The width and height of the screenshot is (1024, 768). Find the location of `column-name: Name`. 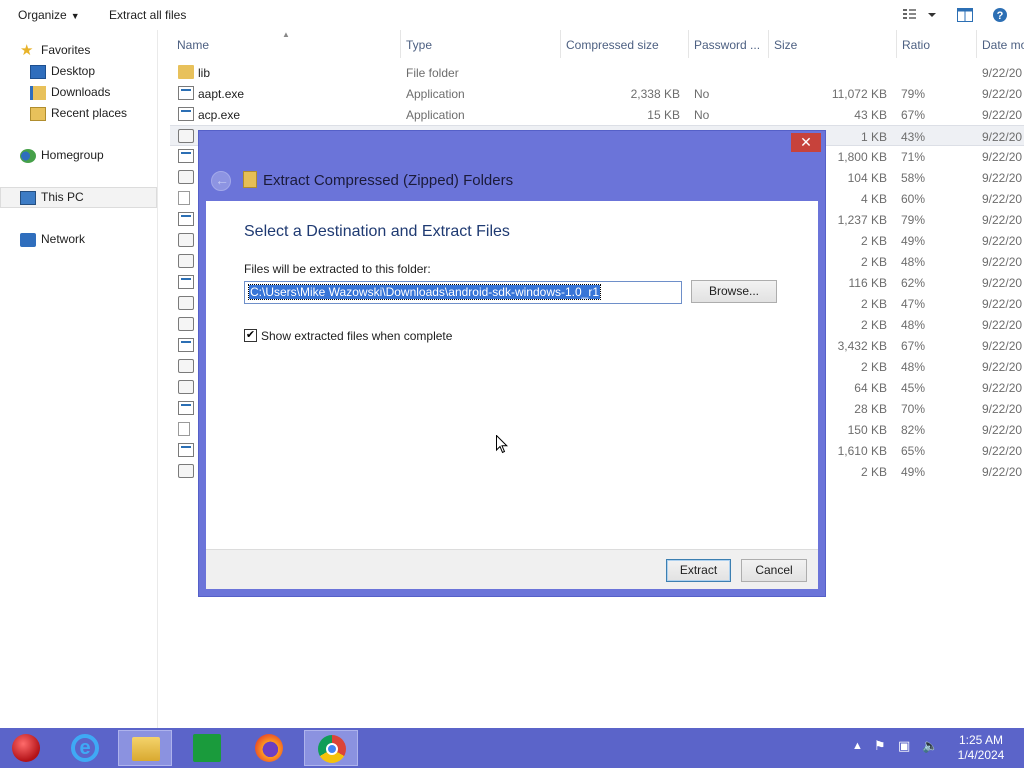

column-name: Name is located at coordinates (193, 45).